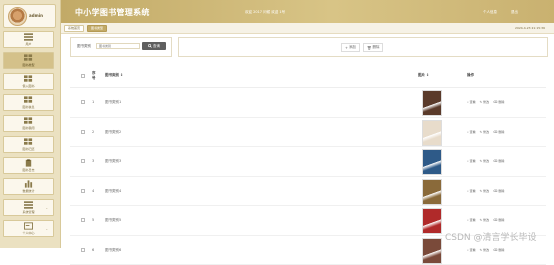 This screenshot has width=554, height=265. Describe the element at coordinates (118, 46) in the screenshot. I see `search-input` at that location.